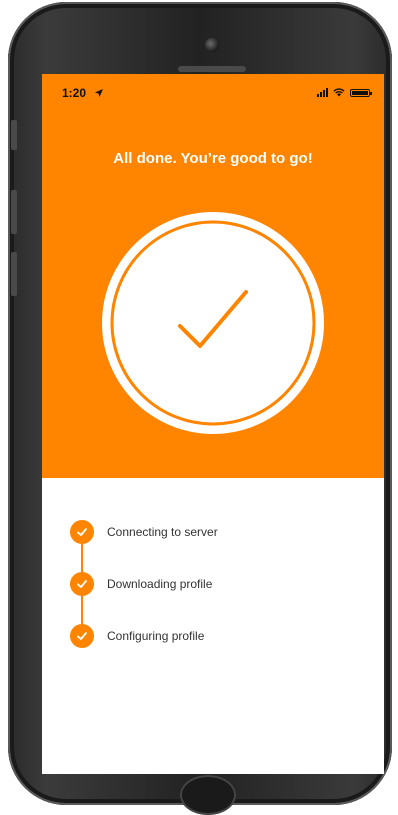 This screenshot has width=398, height=815. I want to click on step-downloading: Downloading profile, so click(141, 584).